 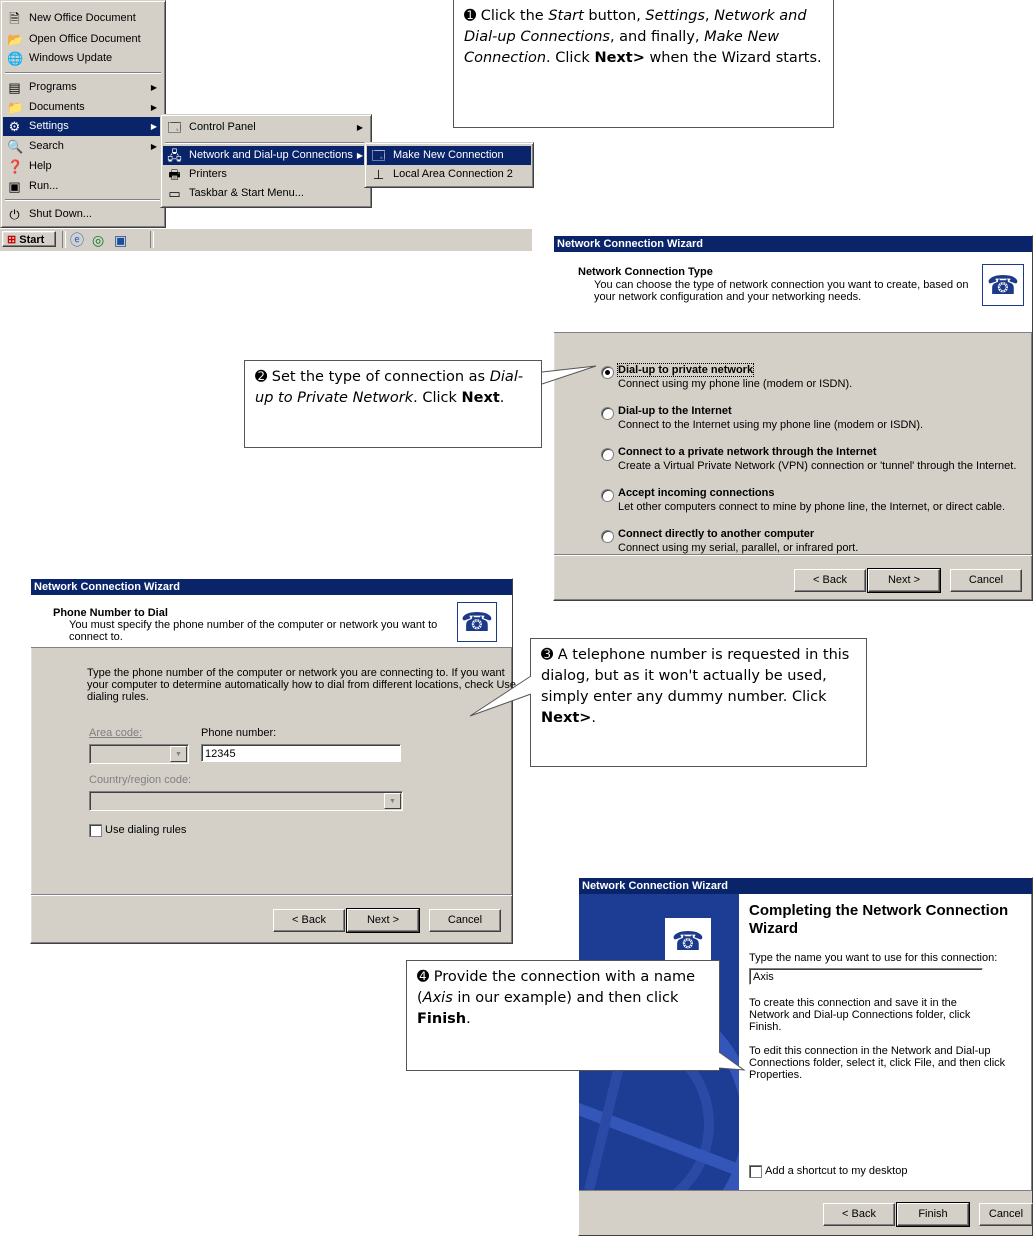 I want to click on chevron-down-icon: ▼, so click(x=392, y=801).